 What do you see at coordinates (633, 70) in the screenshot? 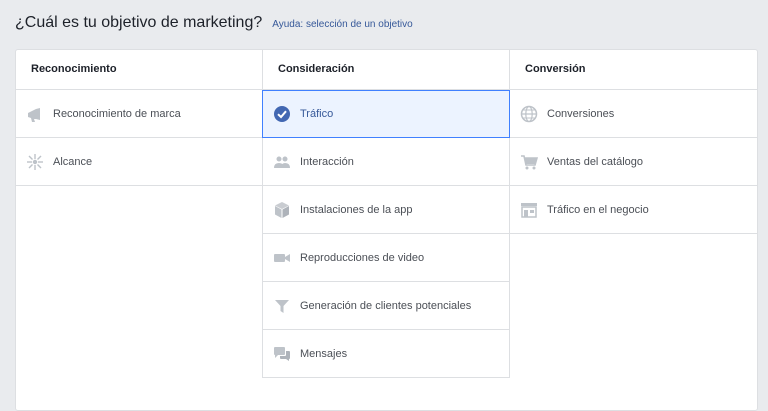
I see `column-header: Conversión` at bounding box center [633, 70].